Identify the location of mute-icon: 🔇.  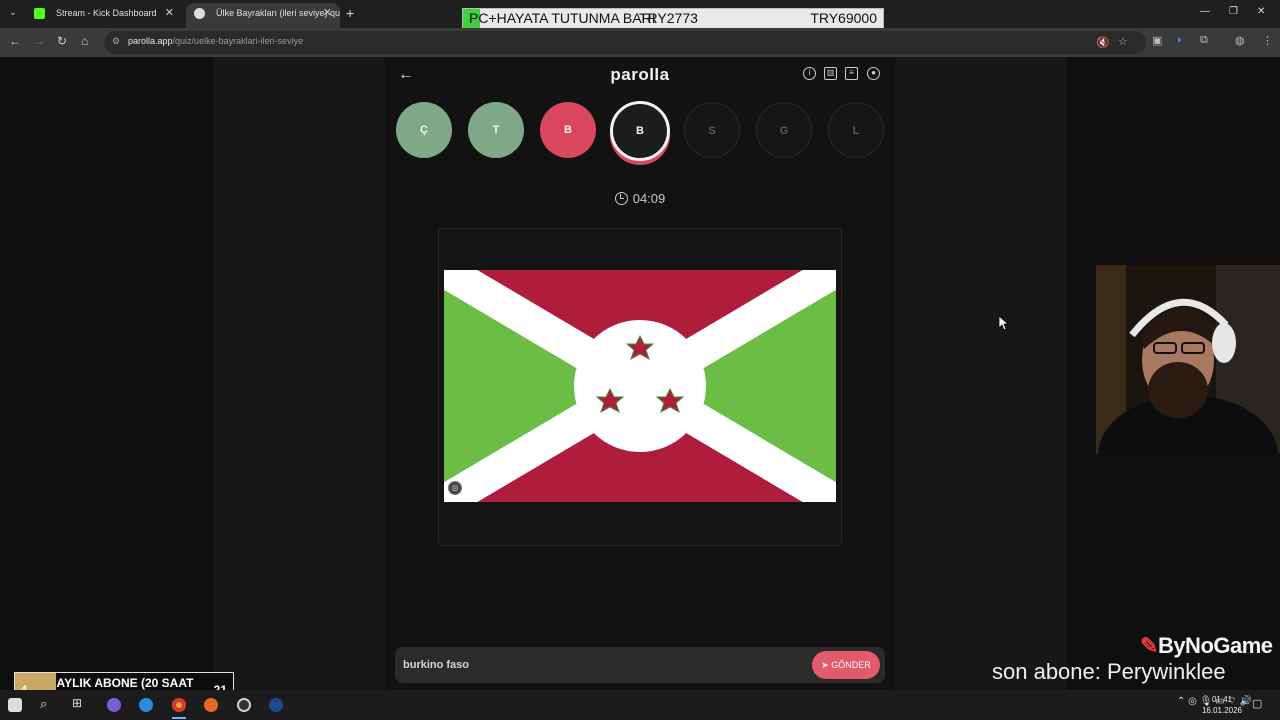
(1103, 42).